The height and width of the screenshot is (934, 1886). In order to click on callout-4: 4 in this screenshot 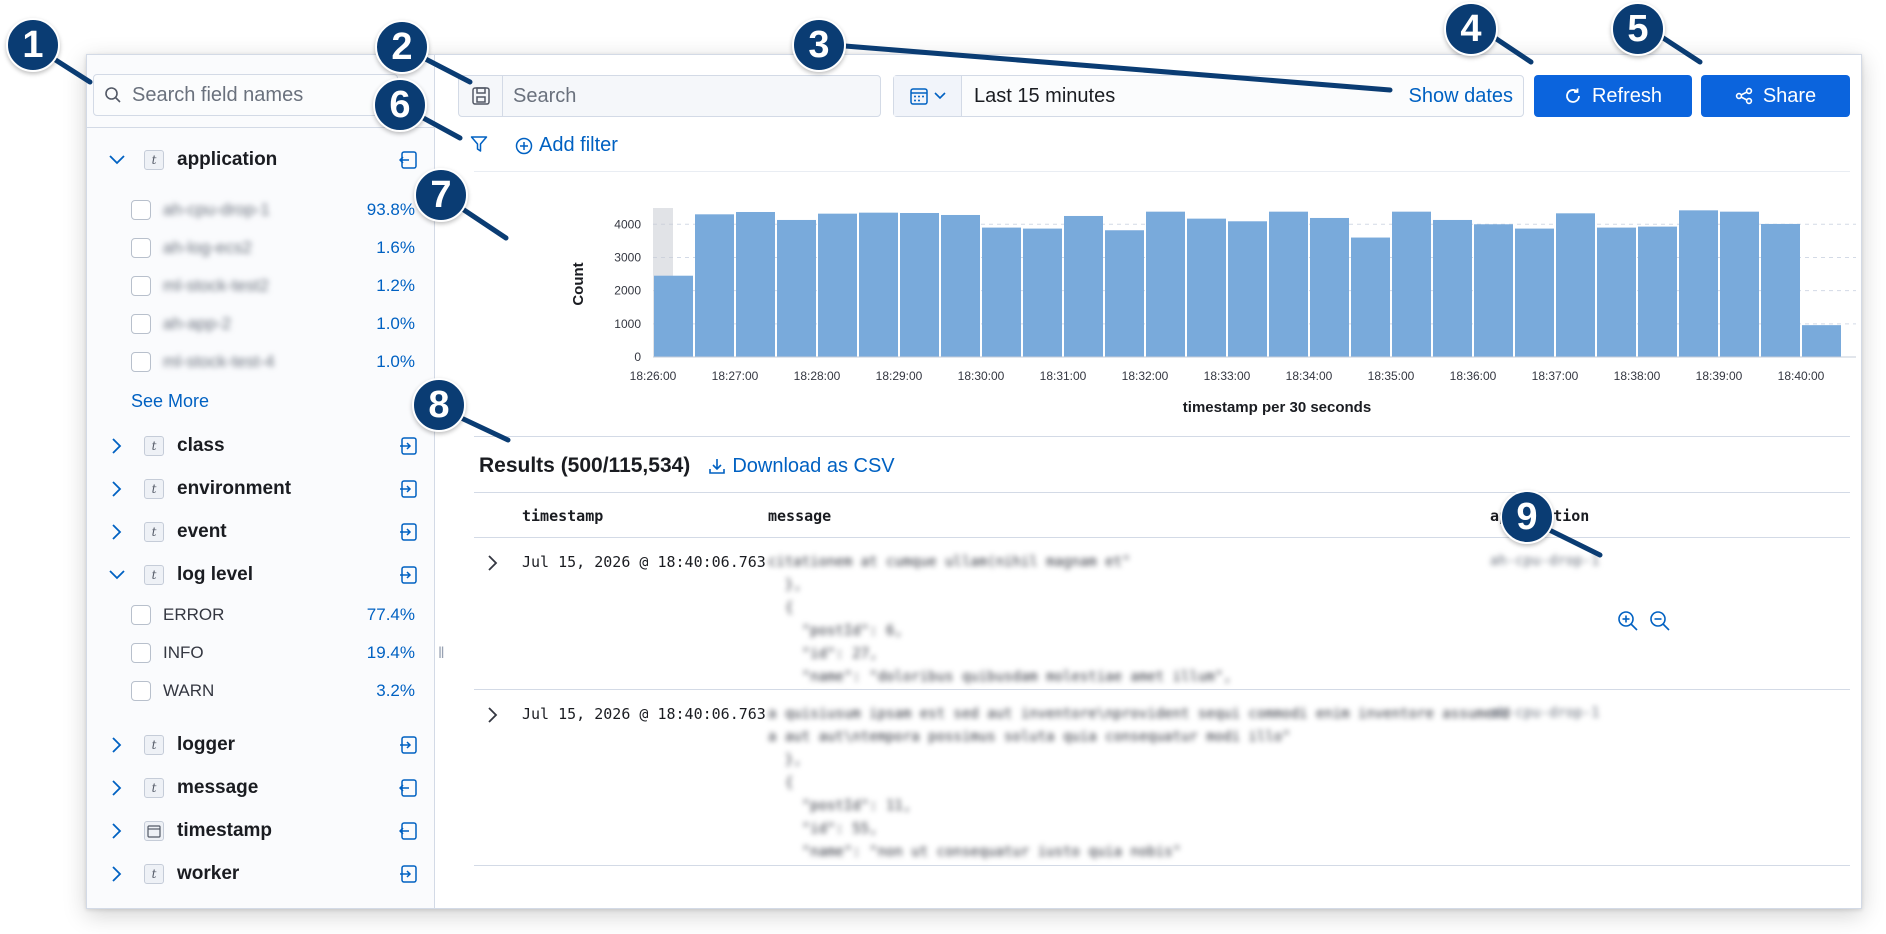, I will do `click(1471, 29)`.